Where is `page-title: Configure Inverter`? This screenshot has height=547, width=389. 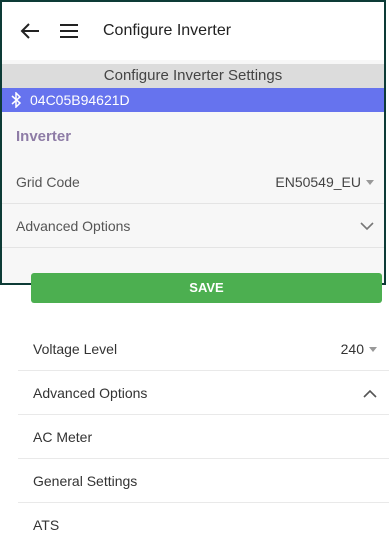 page-title: Configure Inverter is located at coordinates (167, 30).